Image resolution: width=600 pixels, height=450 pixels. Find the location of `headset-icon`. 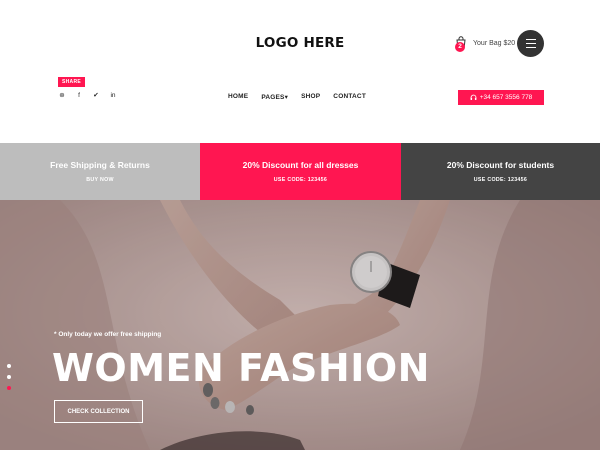

headset-icon is located at coordinates (473, 97).